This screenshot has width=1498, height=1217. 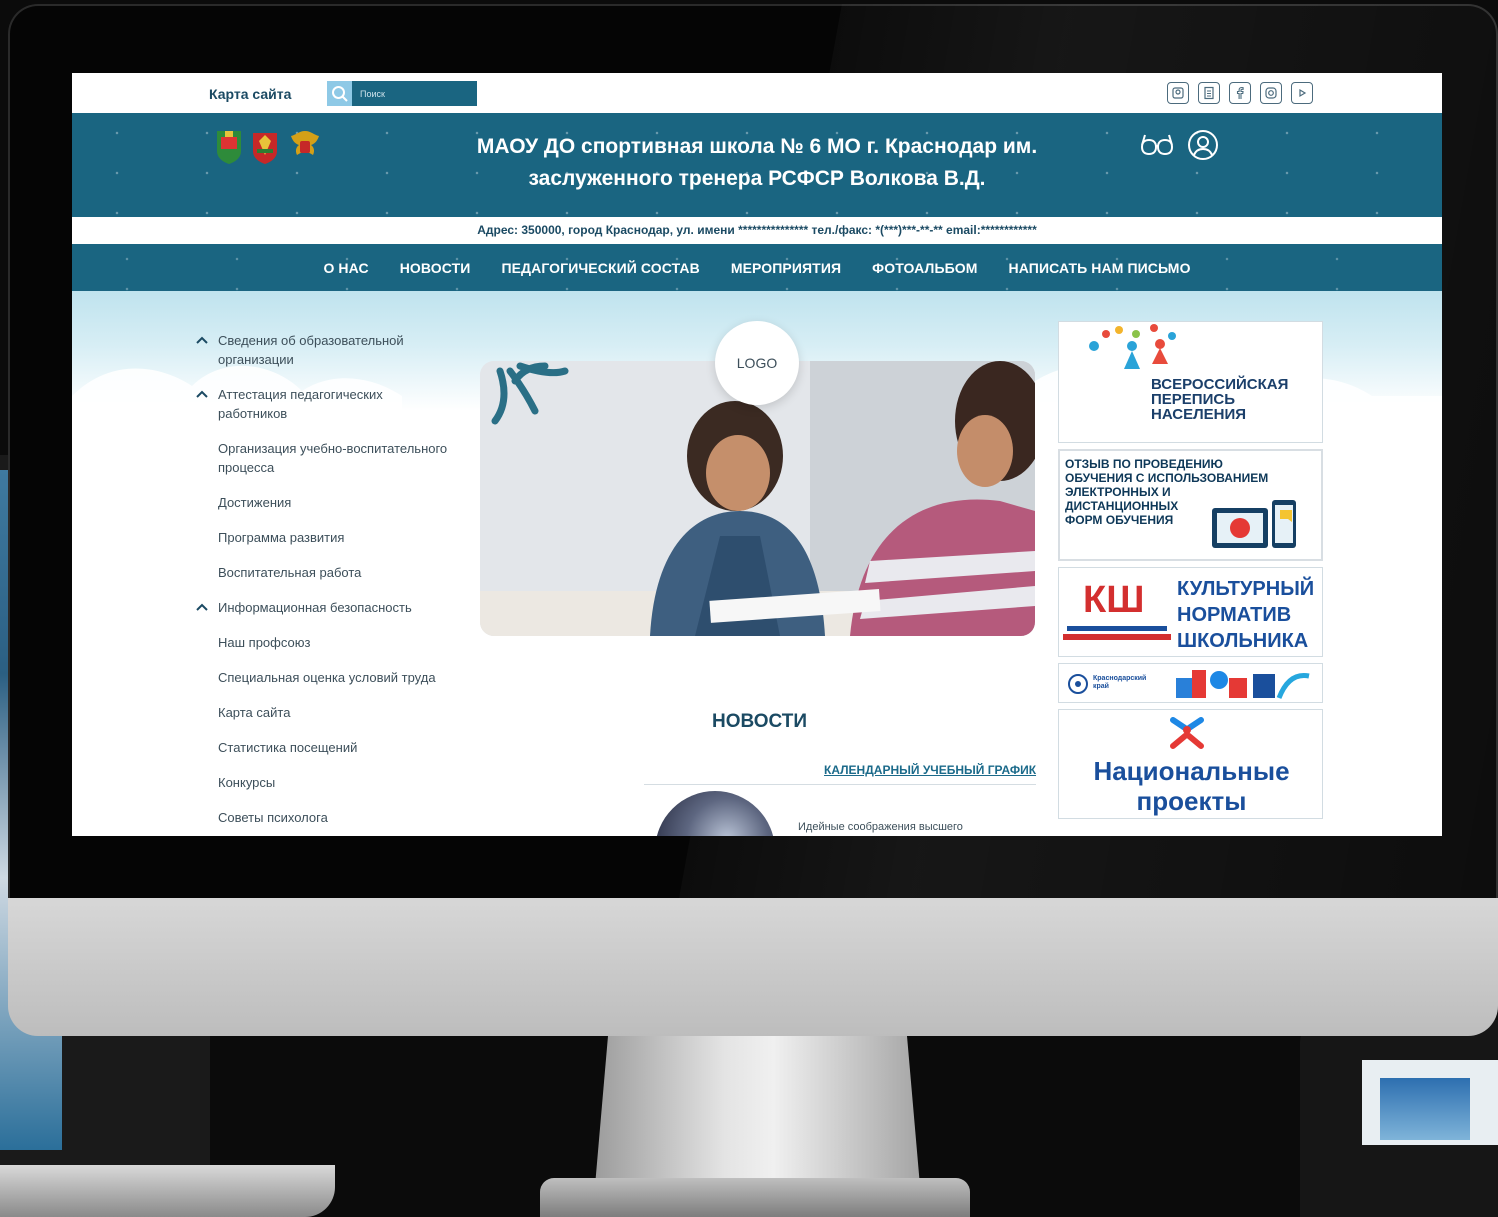 What do you see at coordinates (1246, 589) in the screenshot?
I see `culture-line: КУЛЬТУРНЫЙ` at bounding box center [1246, 589].